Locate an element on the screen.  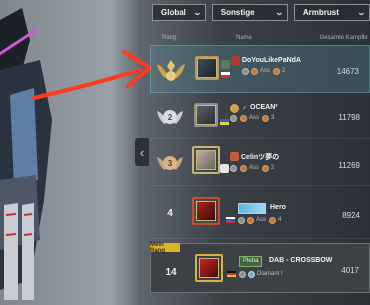
rank-number: 3 is located at coordinates (170, 163).